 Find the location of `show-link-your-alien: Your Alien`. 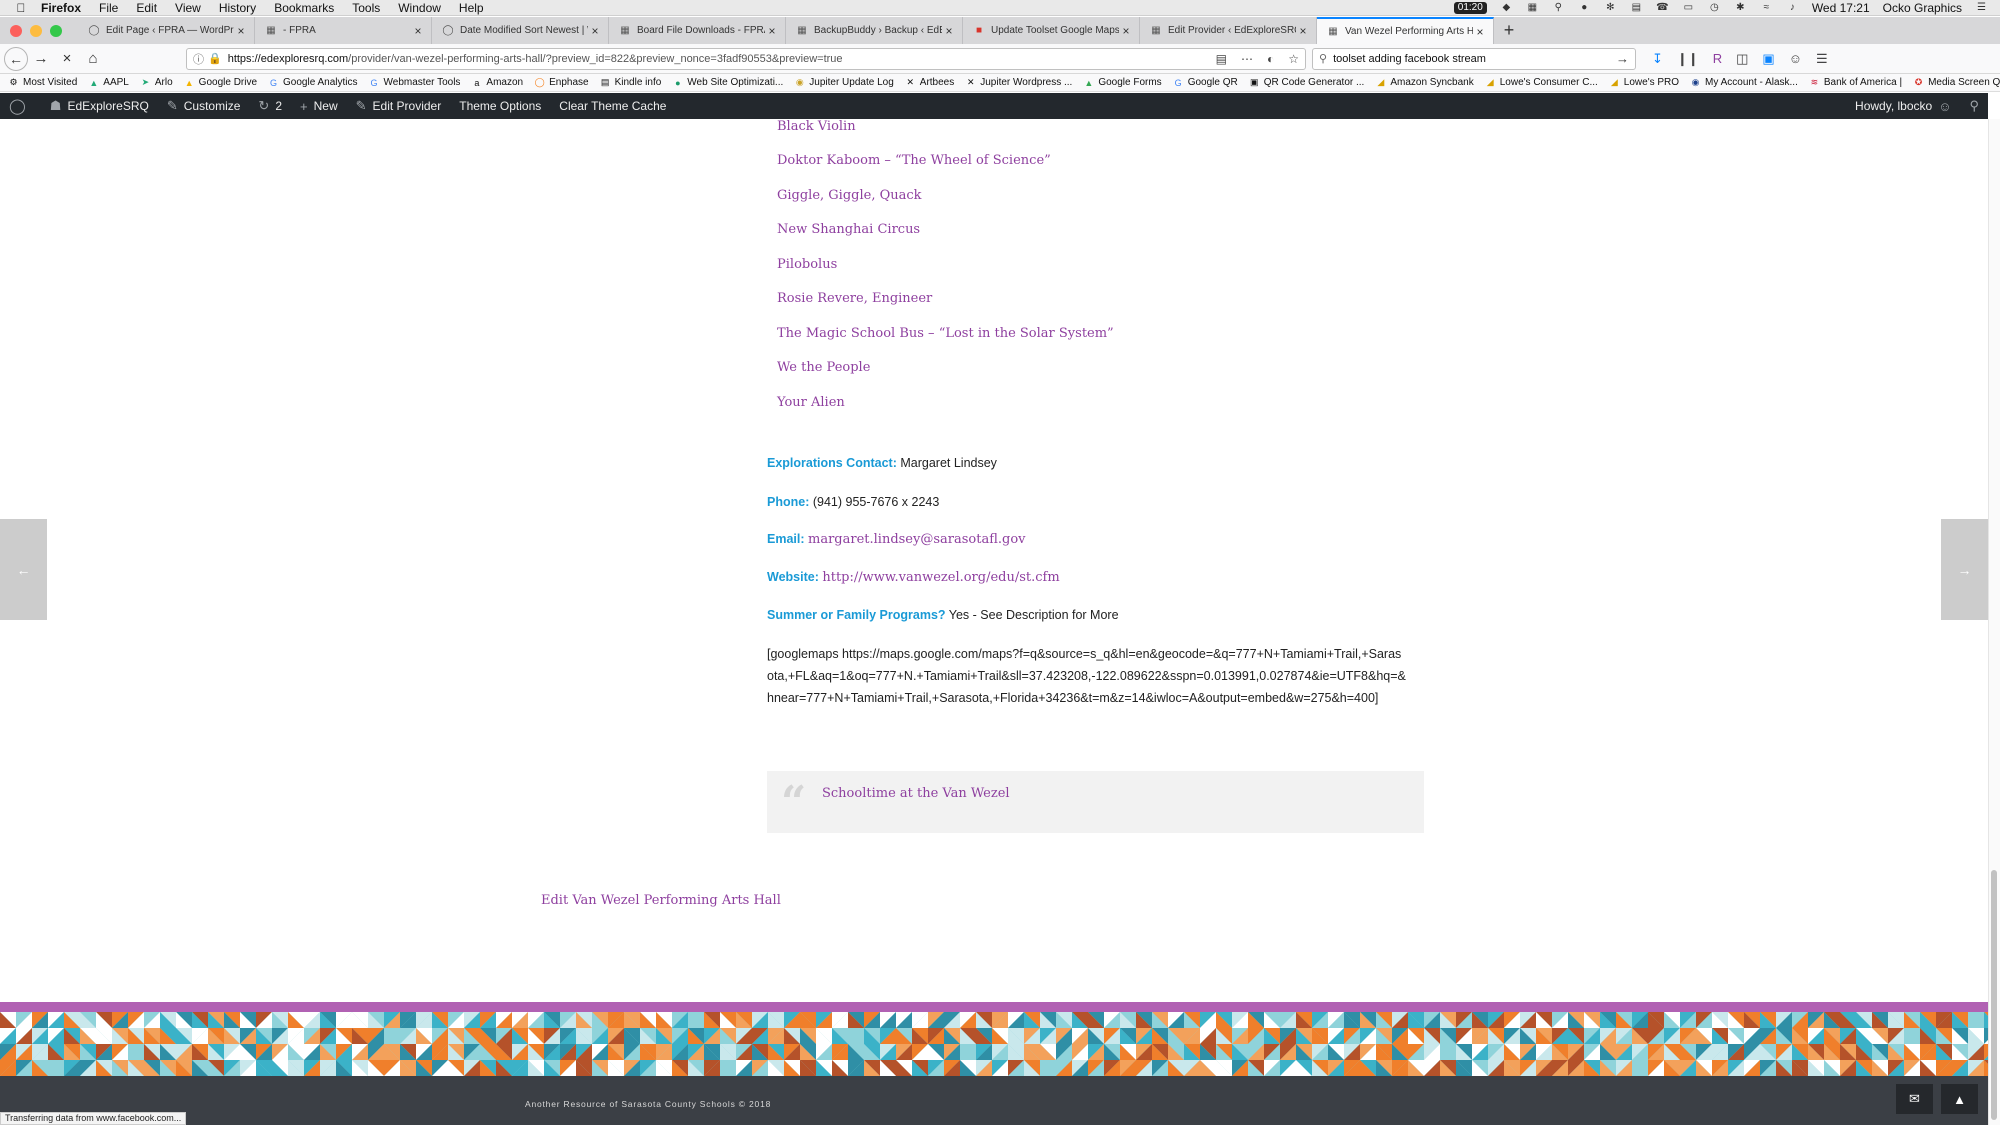

show-link-your-alien: Your Alien is located at coordinates (811, 402).